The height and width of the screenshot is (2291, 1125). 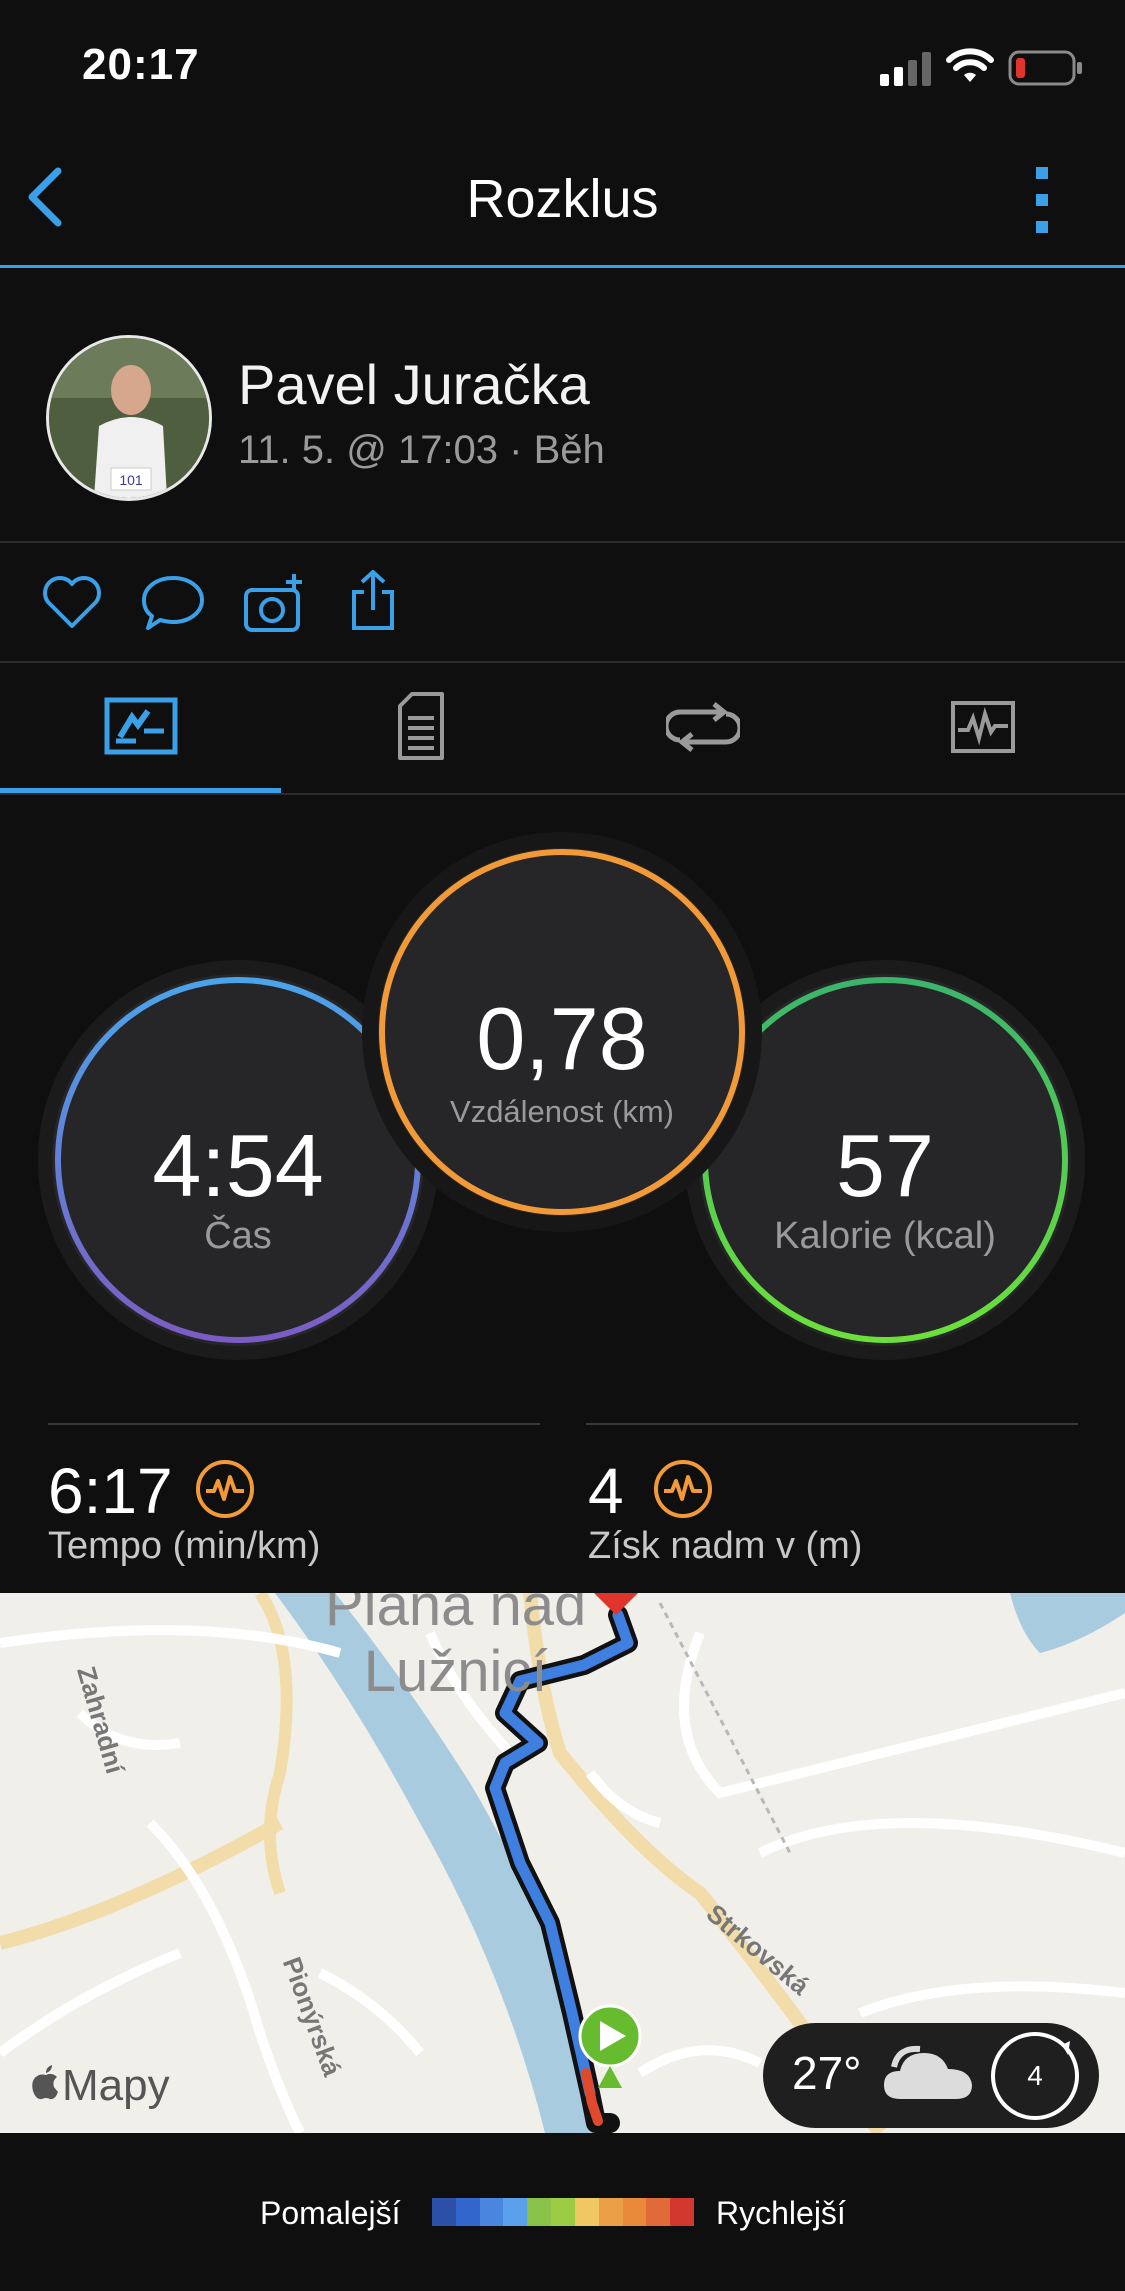 What do you see at coordinates (562, 1111) in the screenshot?
I see `distance-label: Vzdálenost (km)` at bounding box center [562, 1111].